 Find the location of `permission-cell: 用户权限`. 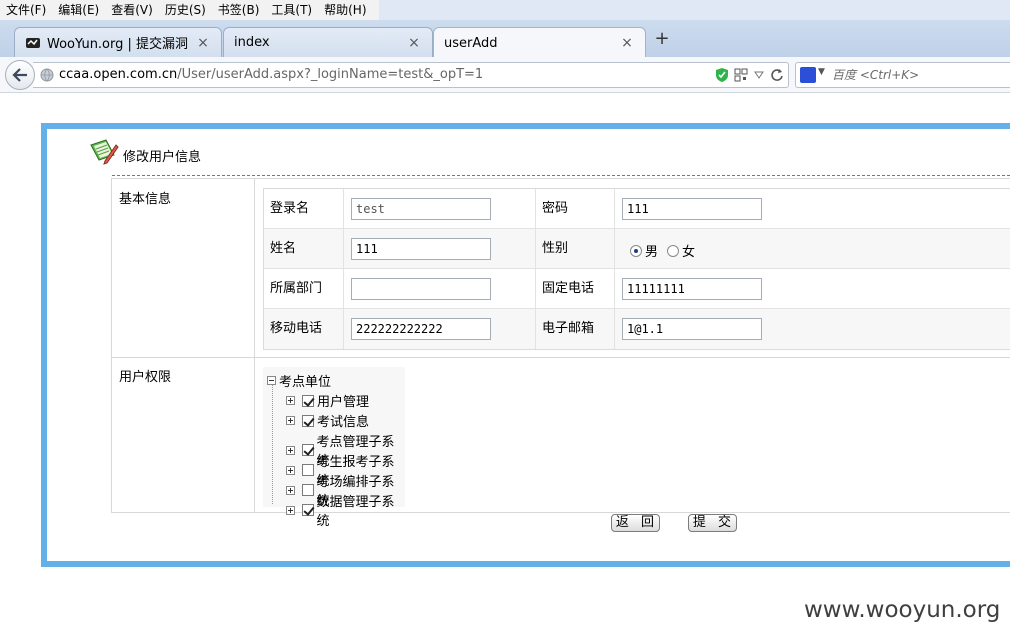

permission-cell: 用户权限 is located at coordinates (183, 435).